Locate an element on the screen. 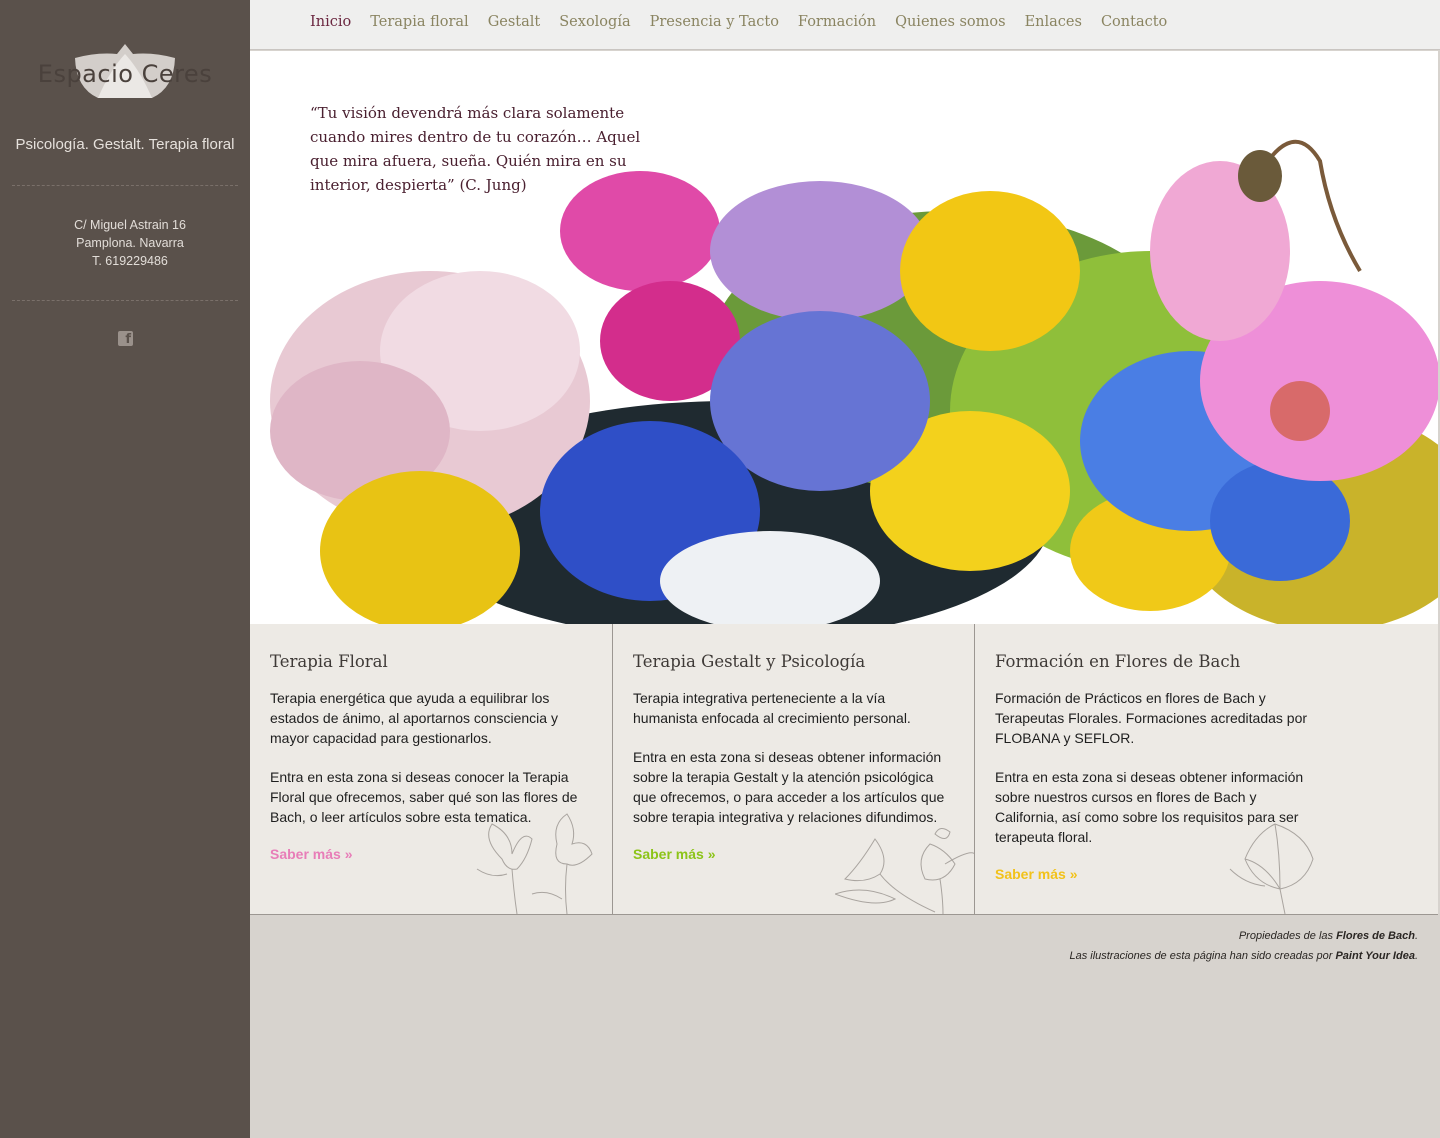 Image resolution: width=1440 pixels, height=1138 pixels. address-phone: T. 619229486 is located at coordinates (130, 261).